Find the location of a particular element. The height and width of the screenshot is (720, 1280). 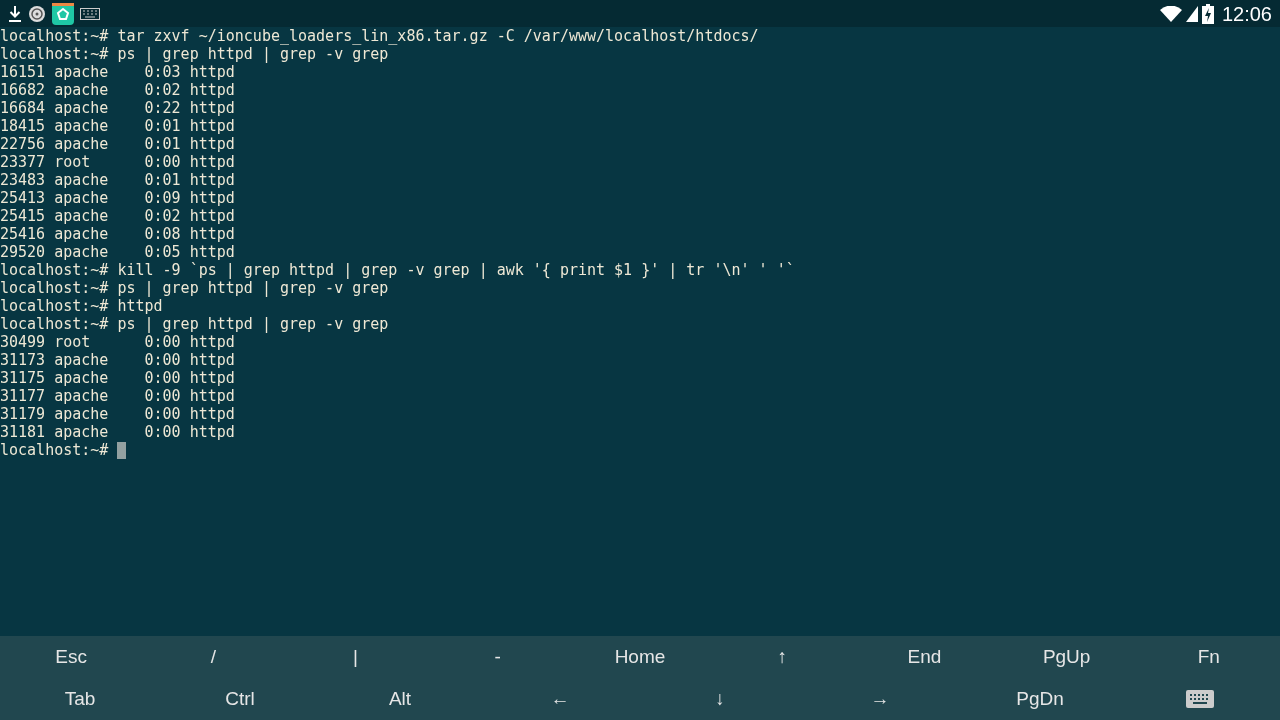

terminal-line: 25415 apache 0:02 httpd is located at coordinates (117, 216).